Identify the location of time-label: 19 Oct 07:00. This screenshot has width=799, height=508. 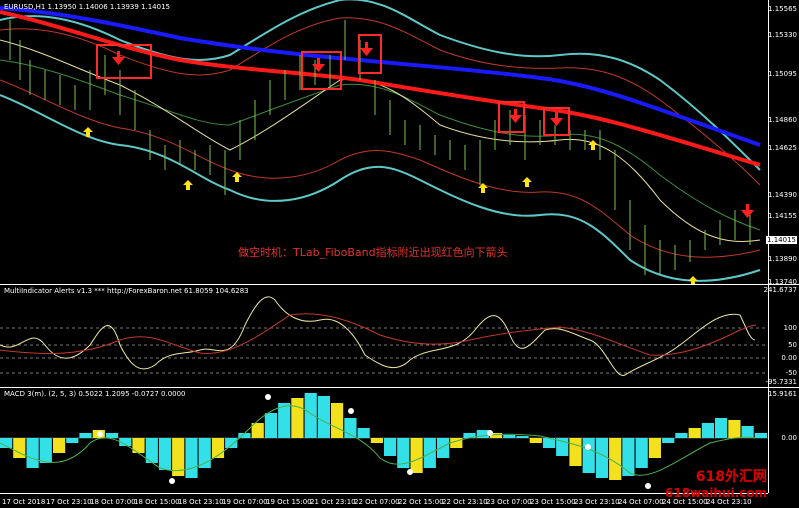
(245, 502).